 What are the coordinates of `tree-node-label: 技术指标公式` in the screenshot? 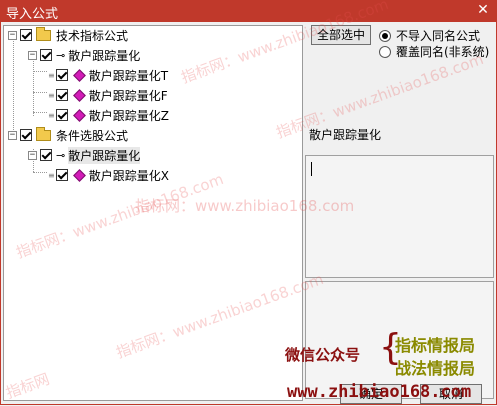 It's located at (92, 35).